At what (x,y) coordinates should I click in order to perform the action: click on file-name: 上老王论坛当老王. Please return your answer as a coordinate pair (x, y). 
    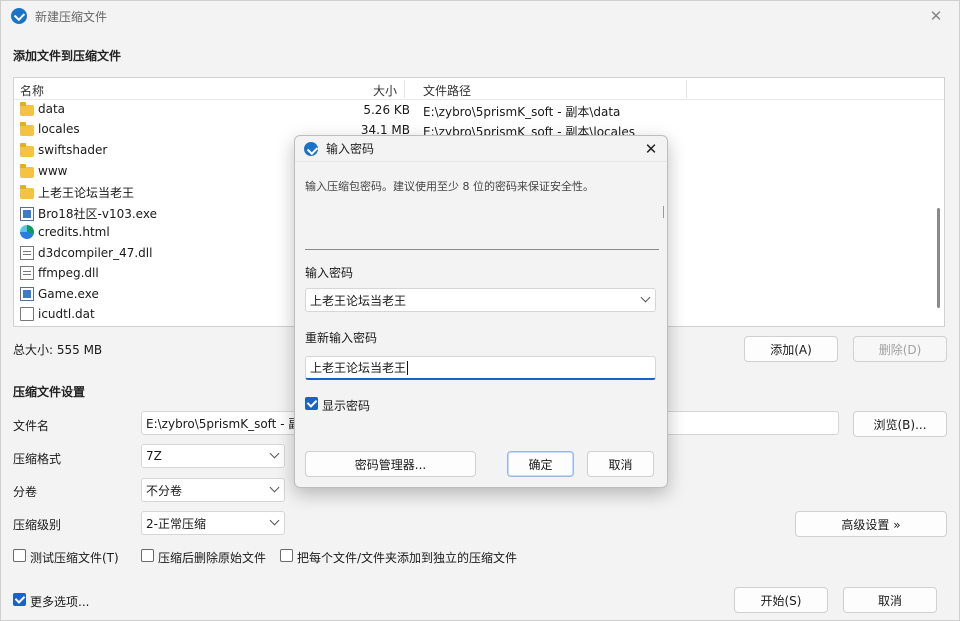
    Looking at the image, I should click on (86, 193).